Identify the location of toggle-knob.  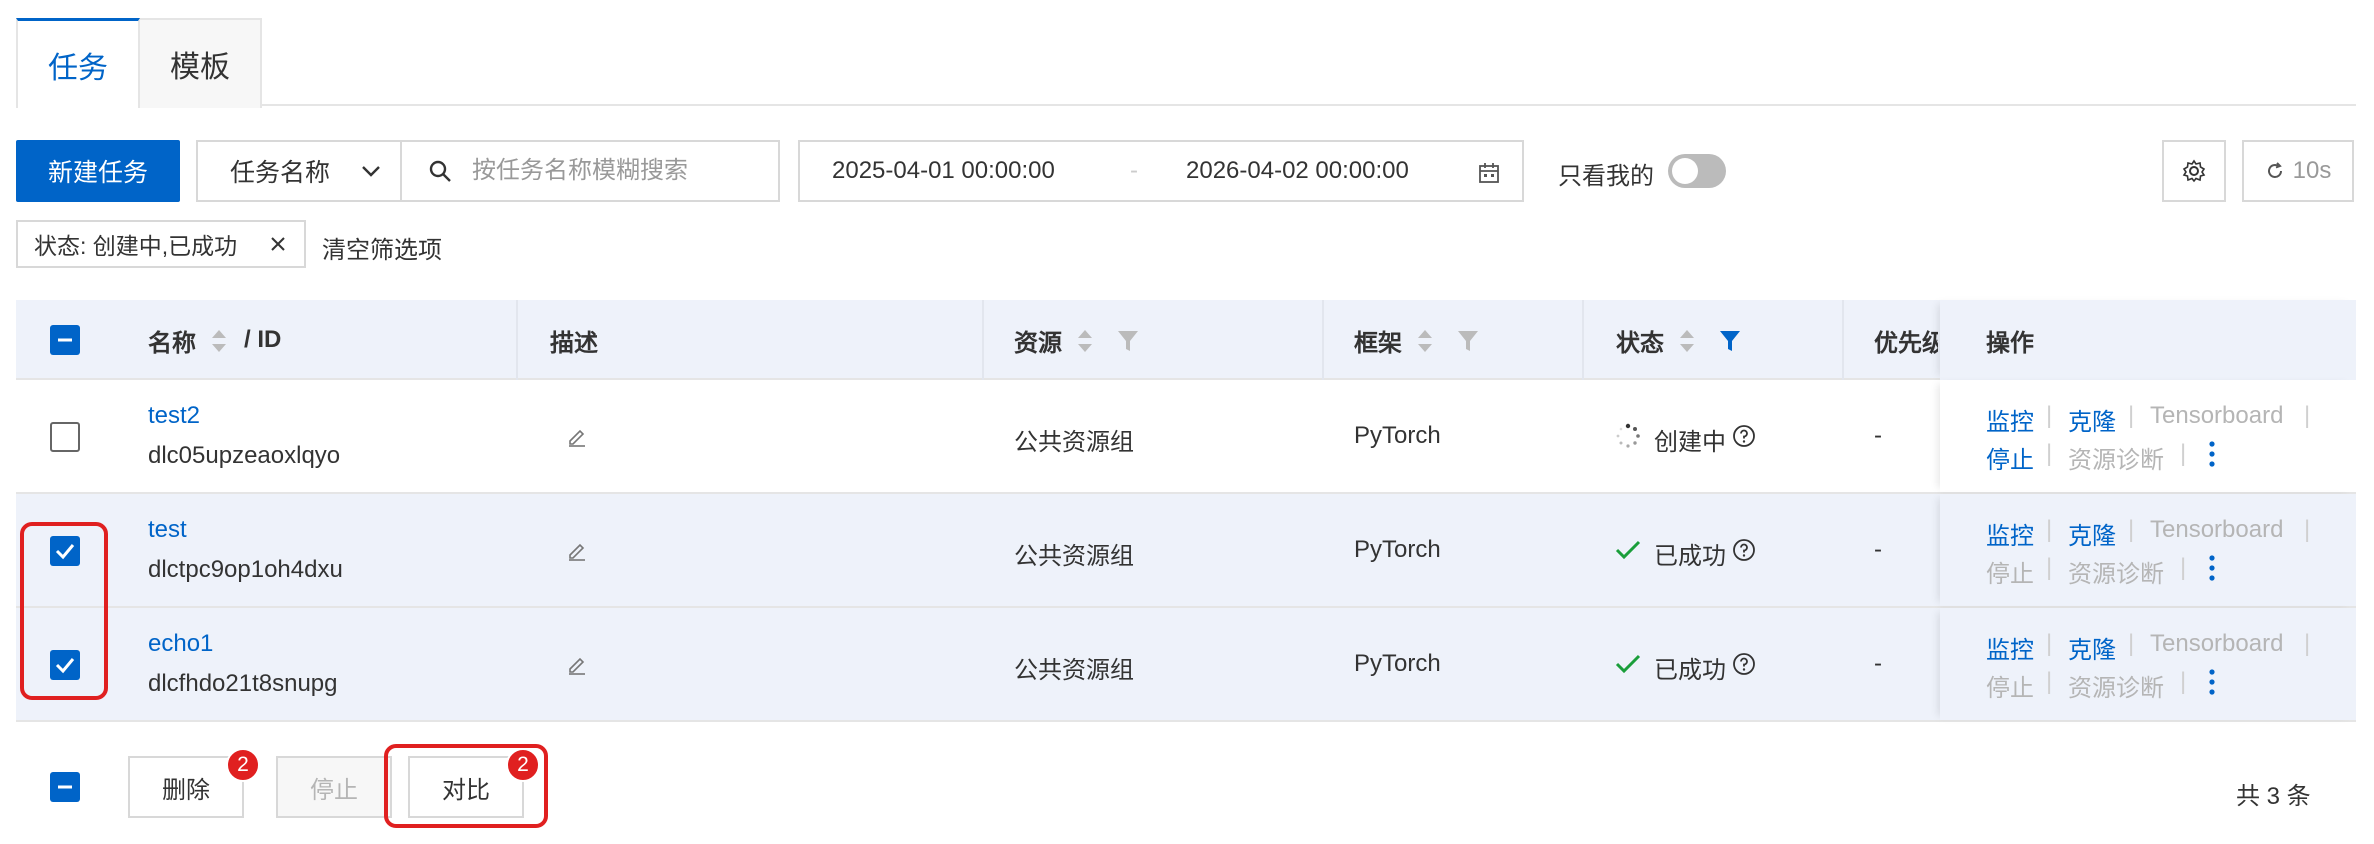
(1685, 171).